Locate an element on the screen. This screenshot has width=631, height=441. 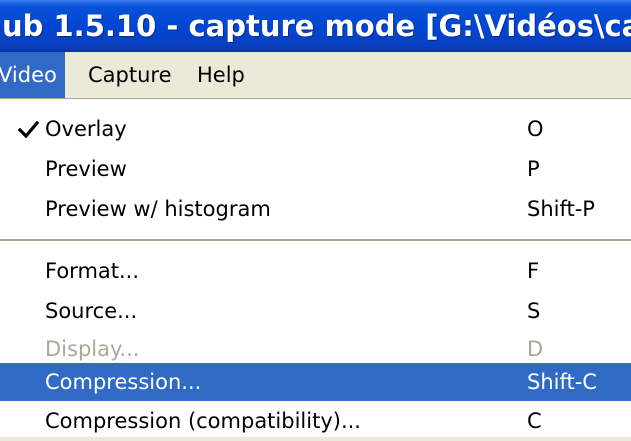
menu-item-compression: Compression... Shift-C is located at coordinates (315, 382).